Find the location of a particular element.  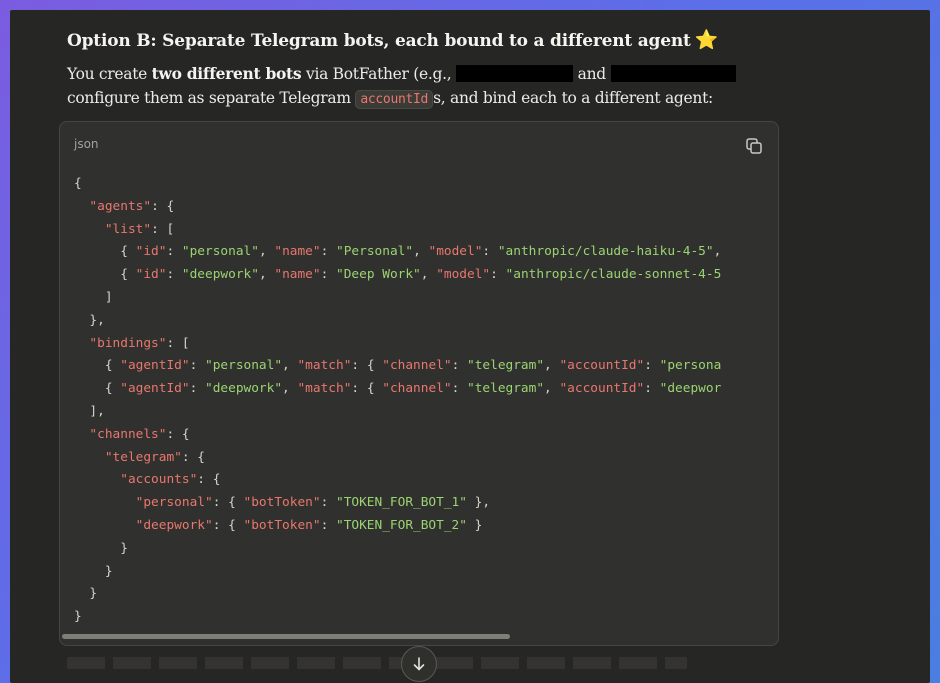

code-line: "accounts": { is located at coordinates (397, 480).